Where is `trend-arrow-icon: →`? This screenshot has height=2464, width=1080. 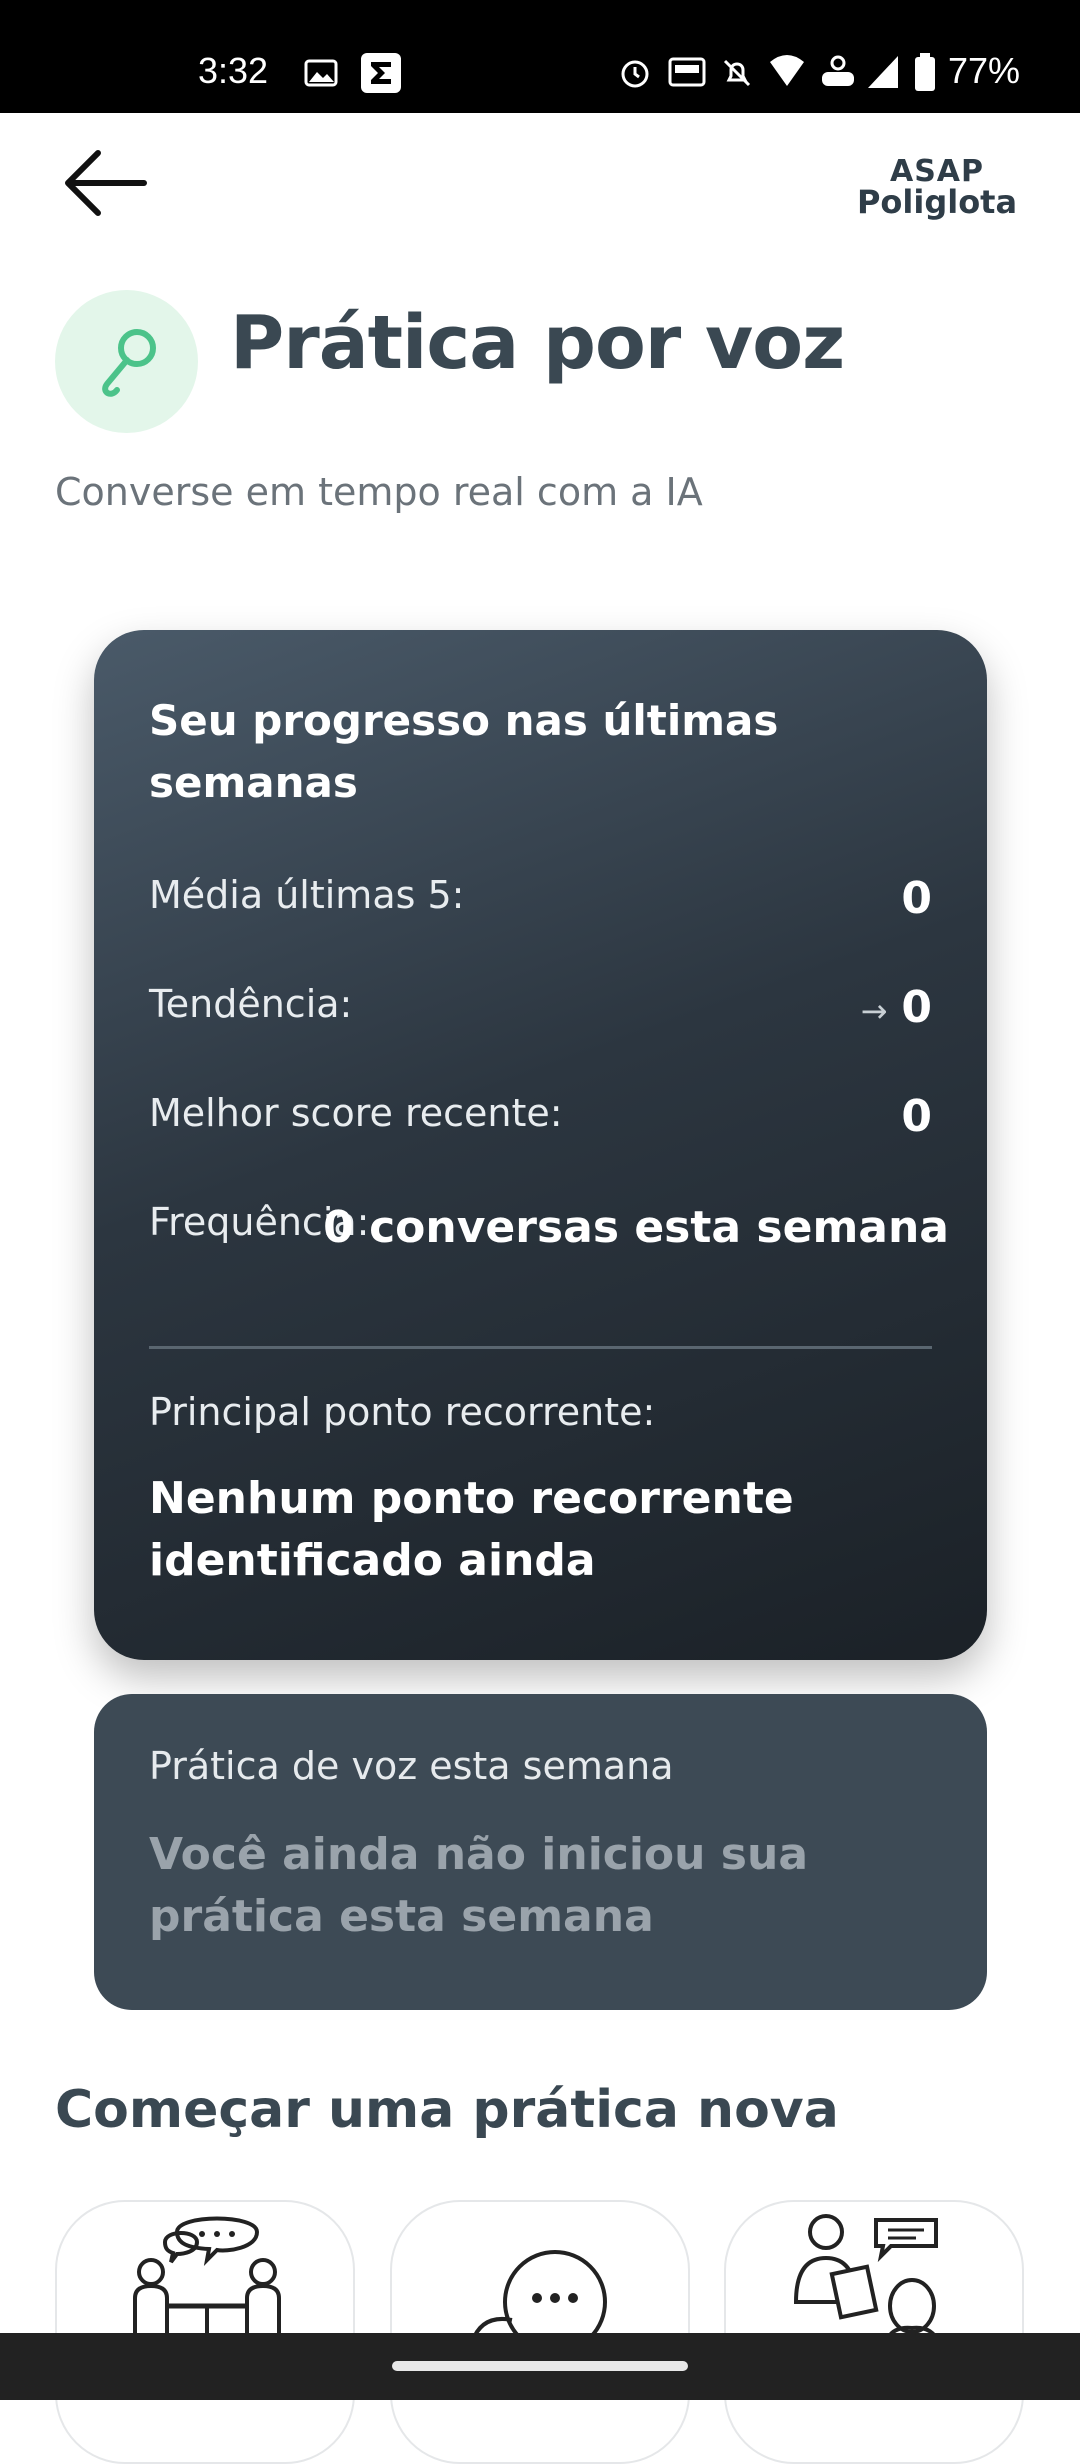
trend-arrow-icon: → is located at coordinates (874, 1011).